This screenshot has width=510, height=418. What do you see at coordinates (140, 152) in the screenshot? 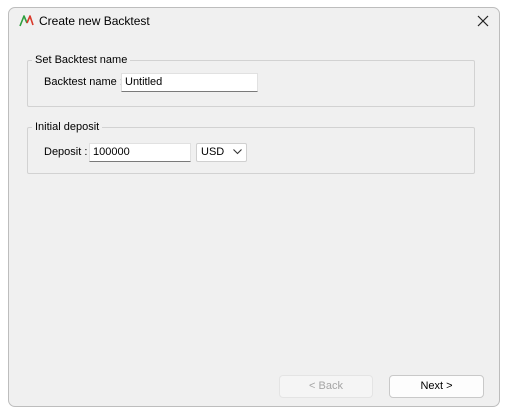
I see `deposit-input: 100000` at bounding box center [140, 152].